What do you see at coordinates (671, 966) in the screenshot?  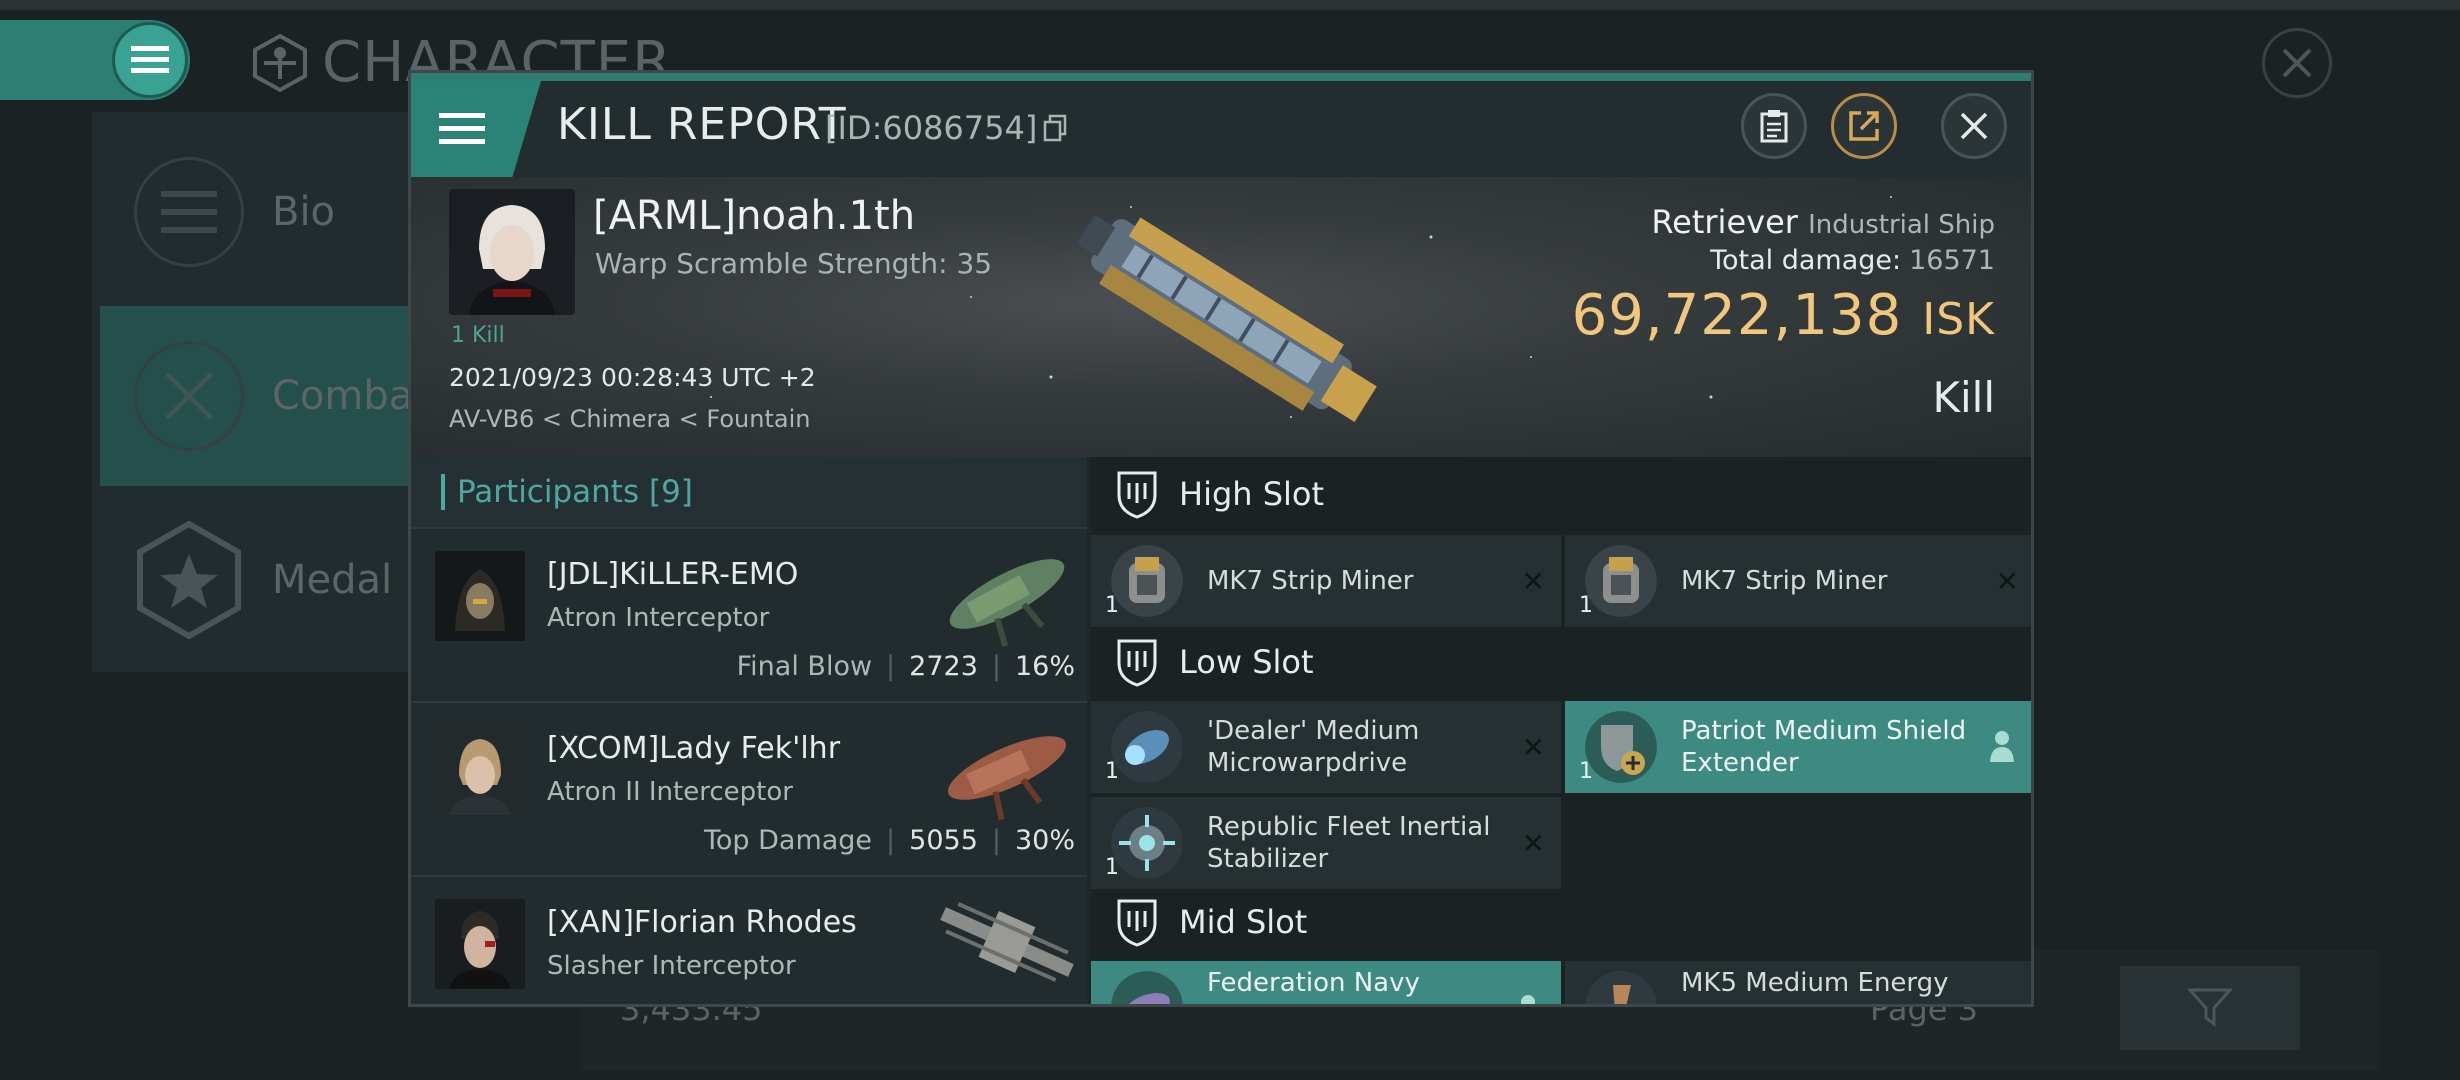 I see `participant-ship: Slasher Interceptor` at bounding box center [671, 966].